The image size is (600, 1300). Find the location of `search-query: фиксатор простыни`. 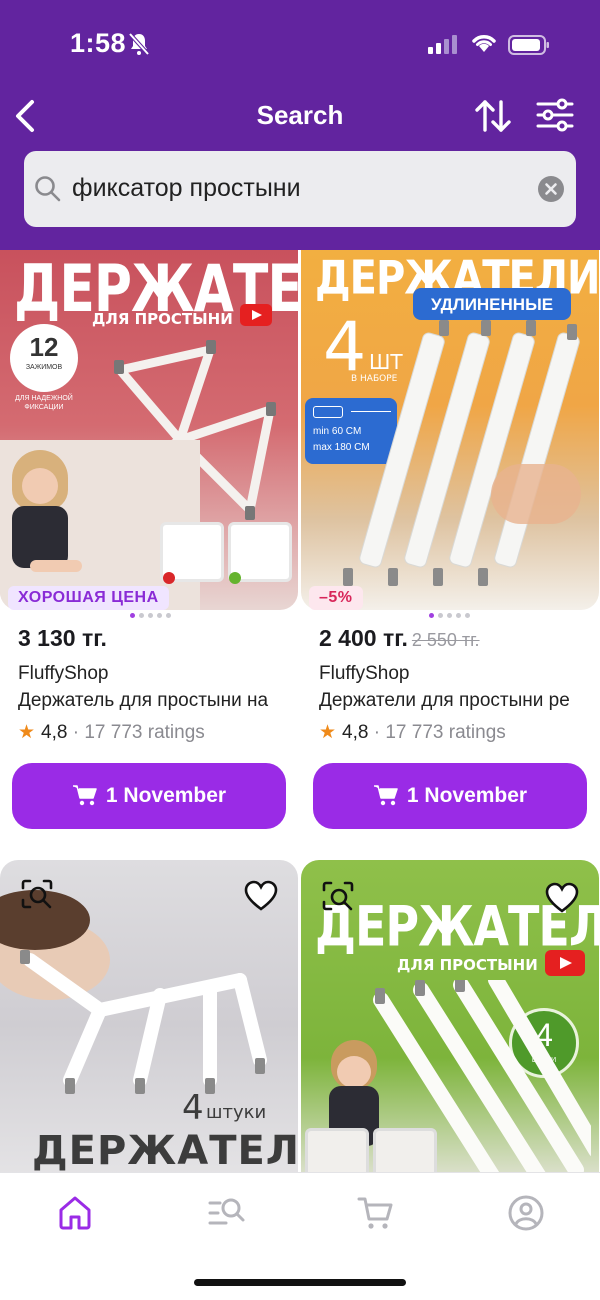

search-query: фиксатор простыни is located at coordinates (186, 188).